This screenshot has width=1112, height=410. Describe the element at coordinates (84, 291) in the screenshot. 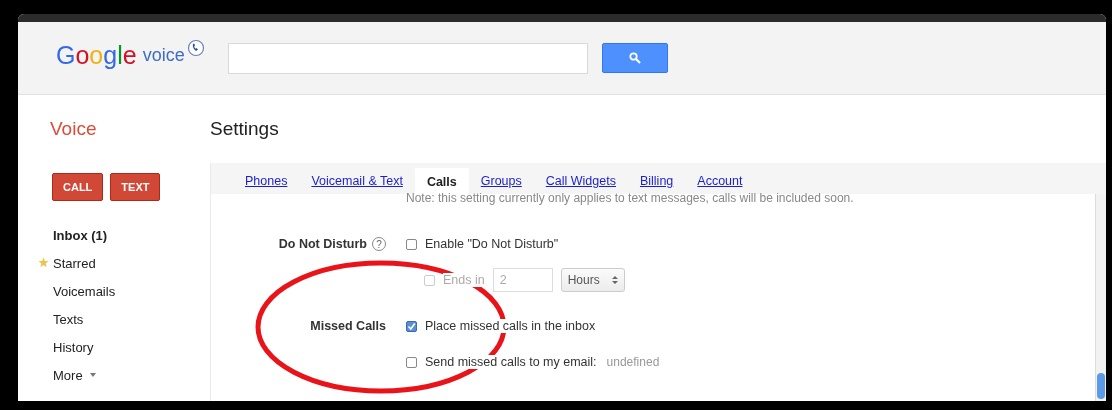

I see `sidebar-item: Voicemails` at that location.